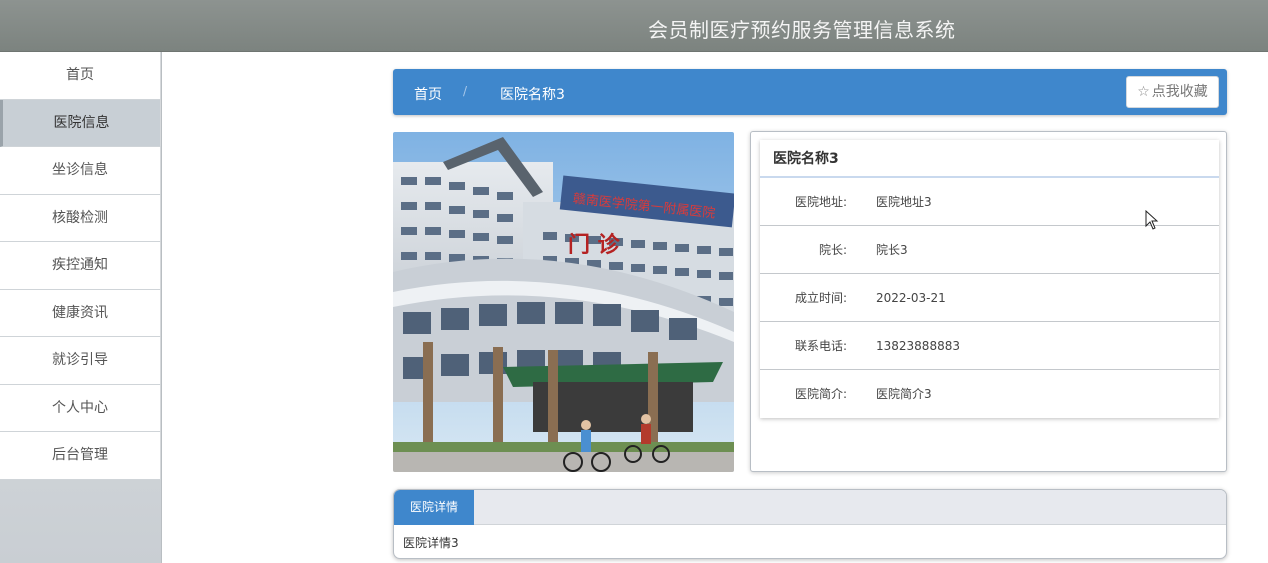 The height and width of the screenshot is (563, 1268). I want to click on hospital-detail-content: 医院详情3, so click(431, 543).